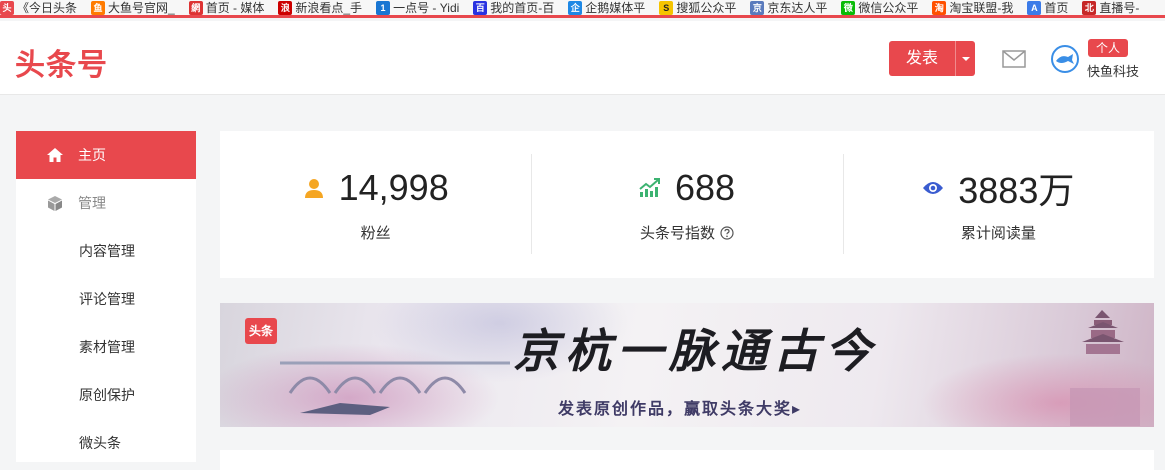 This screenshot has height=470, width=1165. Describe the element at coordinates (314, 188) in the screenshot. I see `user-icon` at that location.